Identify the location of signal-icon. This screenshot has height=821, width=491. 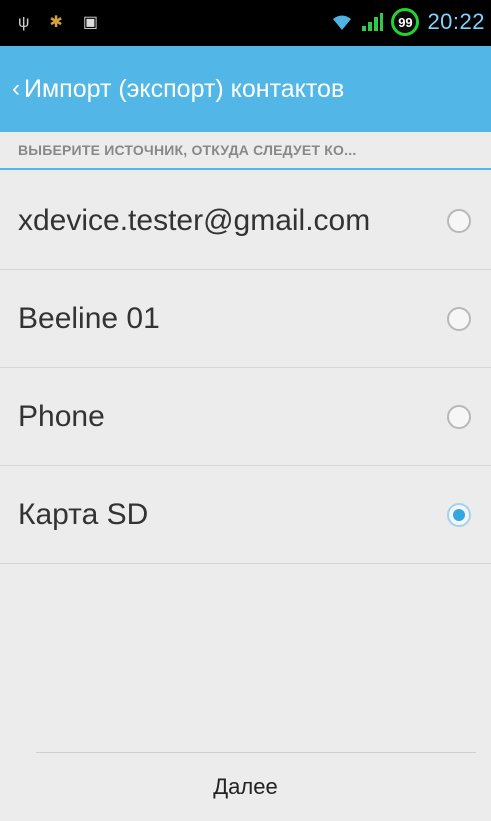
(373, 22).